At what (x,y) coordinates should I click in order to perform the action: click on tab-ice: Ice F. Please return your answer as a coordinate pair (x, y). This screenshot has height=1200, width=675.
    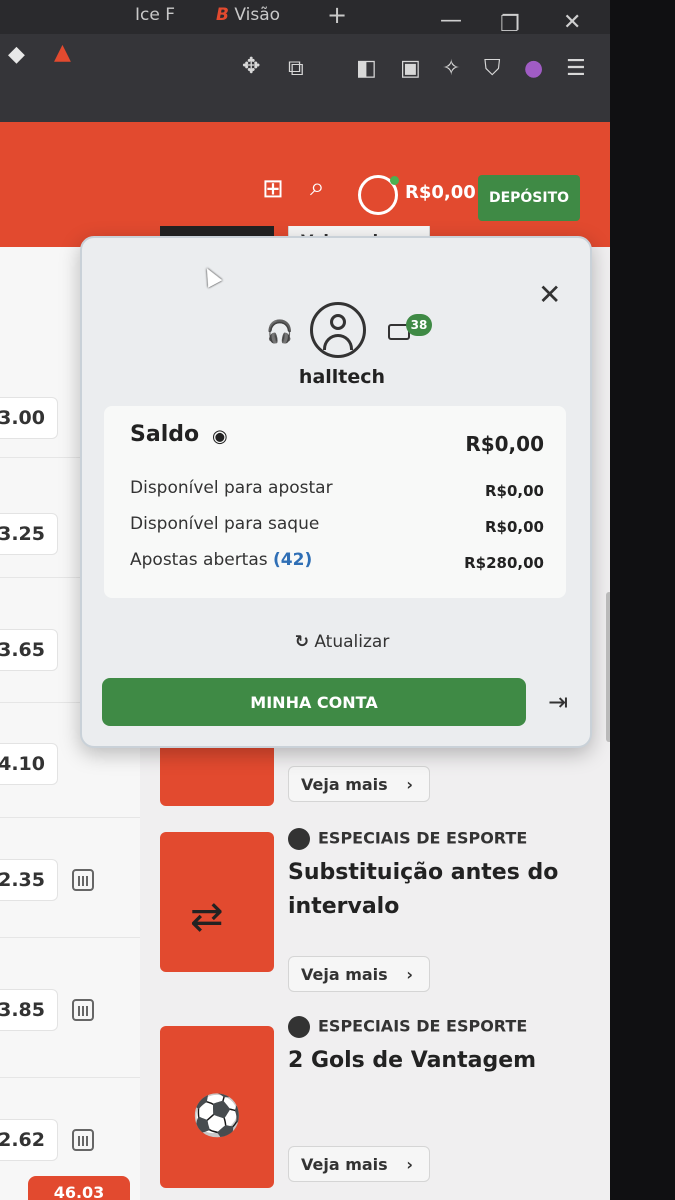
    Looking at the image, I should click on (155, 17).